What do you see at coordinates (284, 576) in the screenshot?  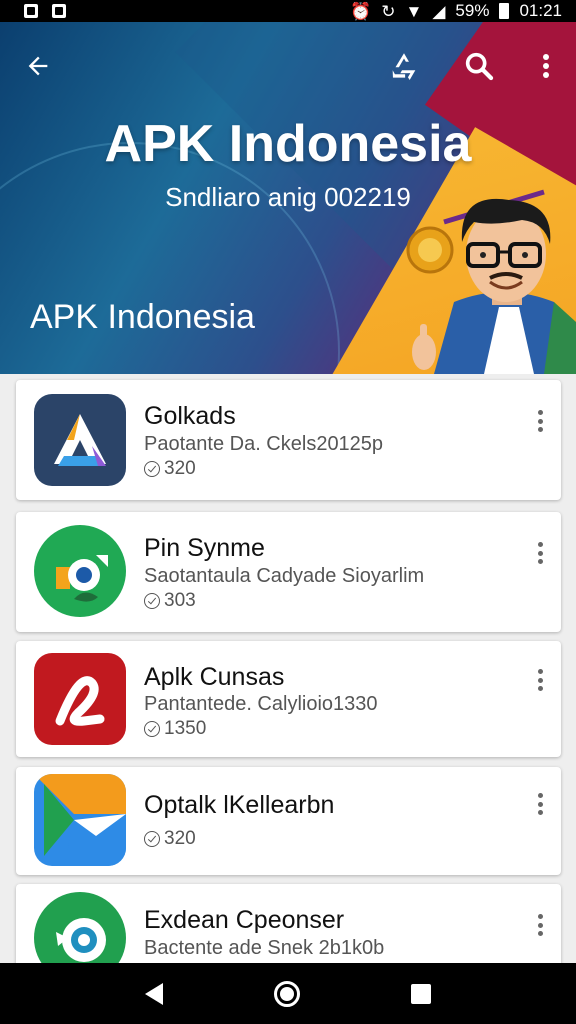 I see `app-description: Saotantaula Cadyade Sioyarlim` at bounding box center [284, 576].